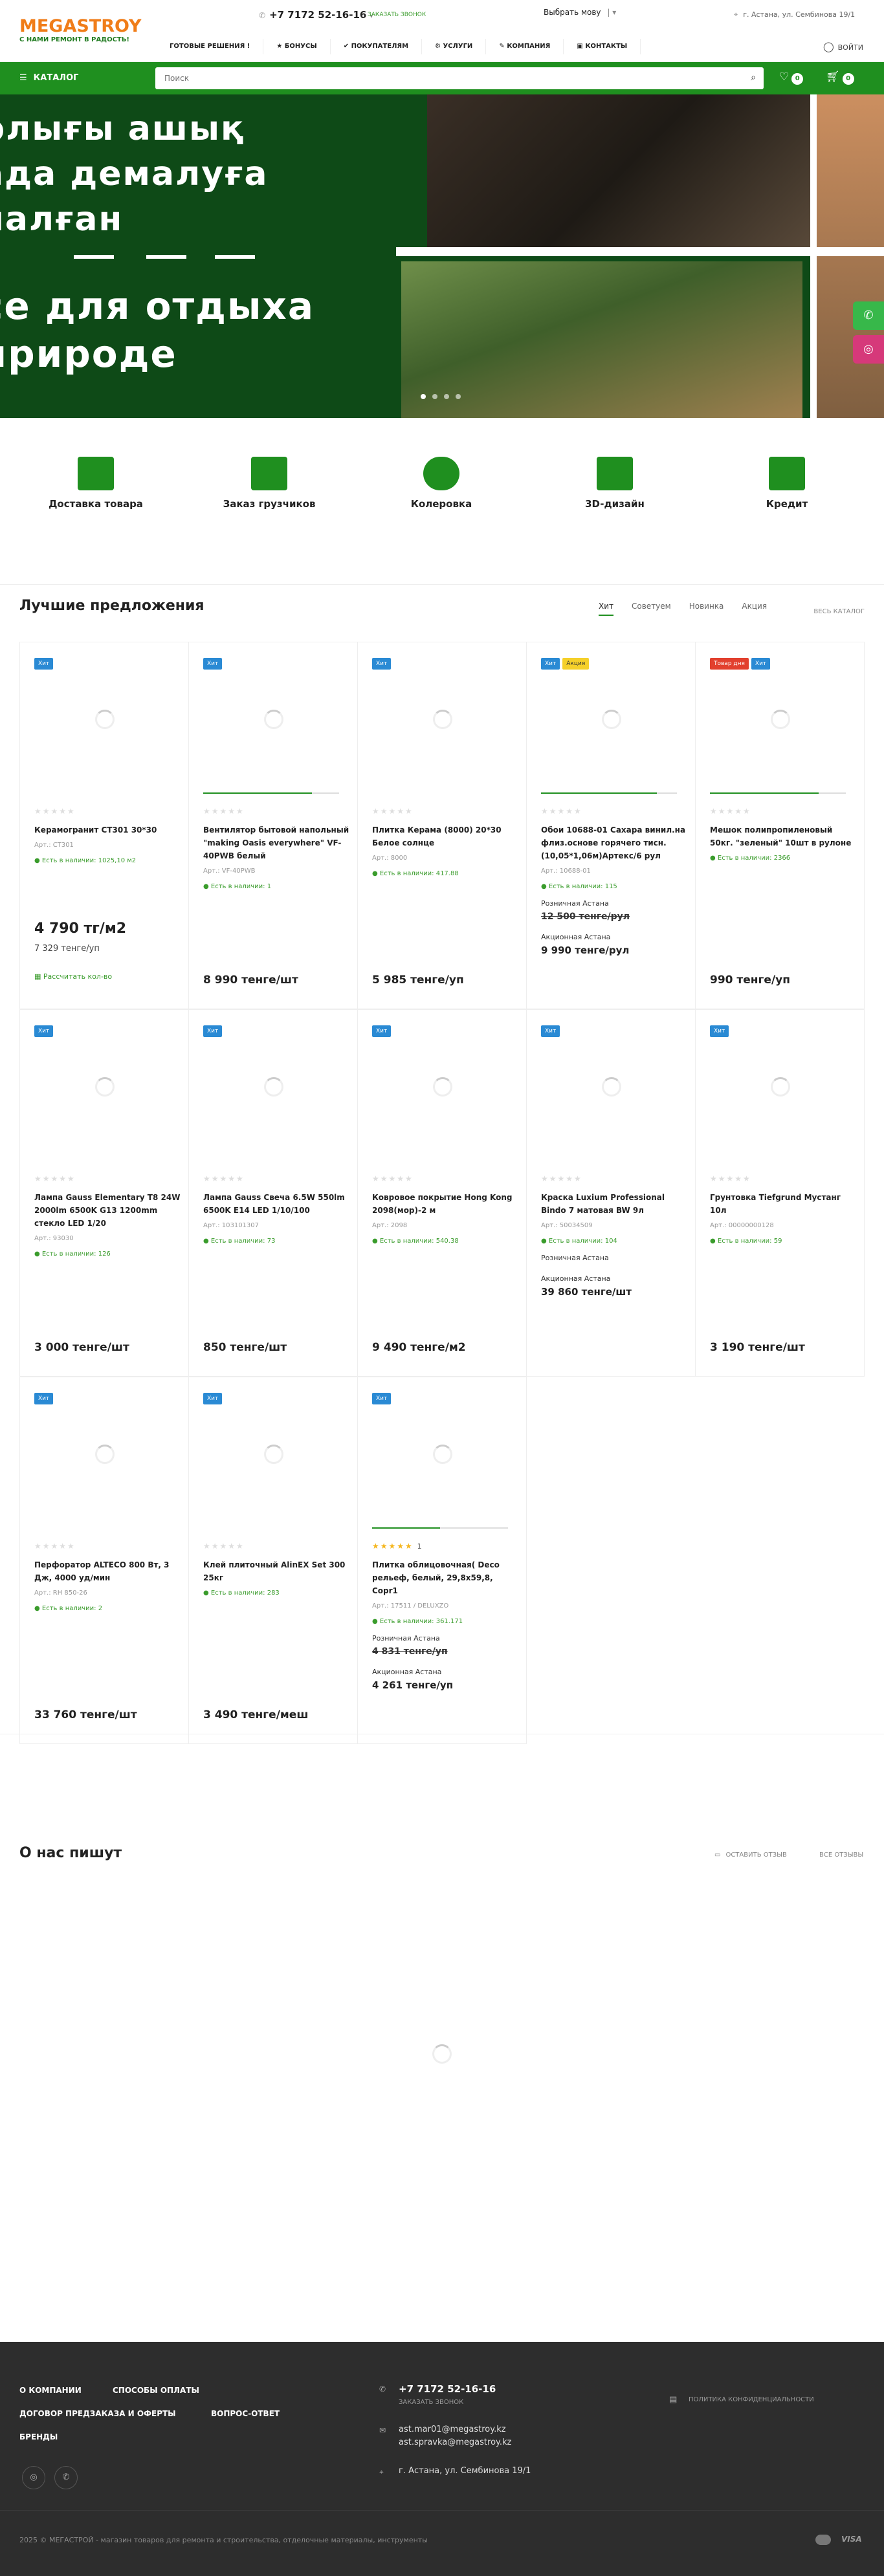  I want to click on language-select: Выбрать мову | ▾, so click(580, 12).